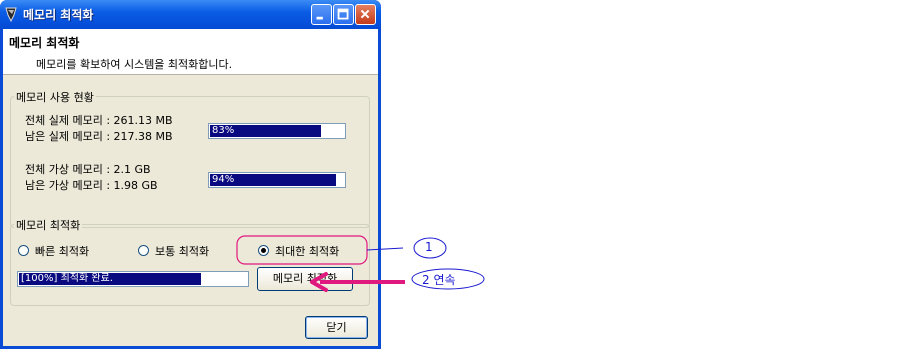 The image size is (900, 350). What do you see at coordinates (439, 280) in the screenshot?
I see `annotation-label-2: 2 연속` at bounding box center [439, 280].